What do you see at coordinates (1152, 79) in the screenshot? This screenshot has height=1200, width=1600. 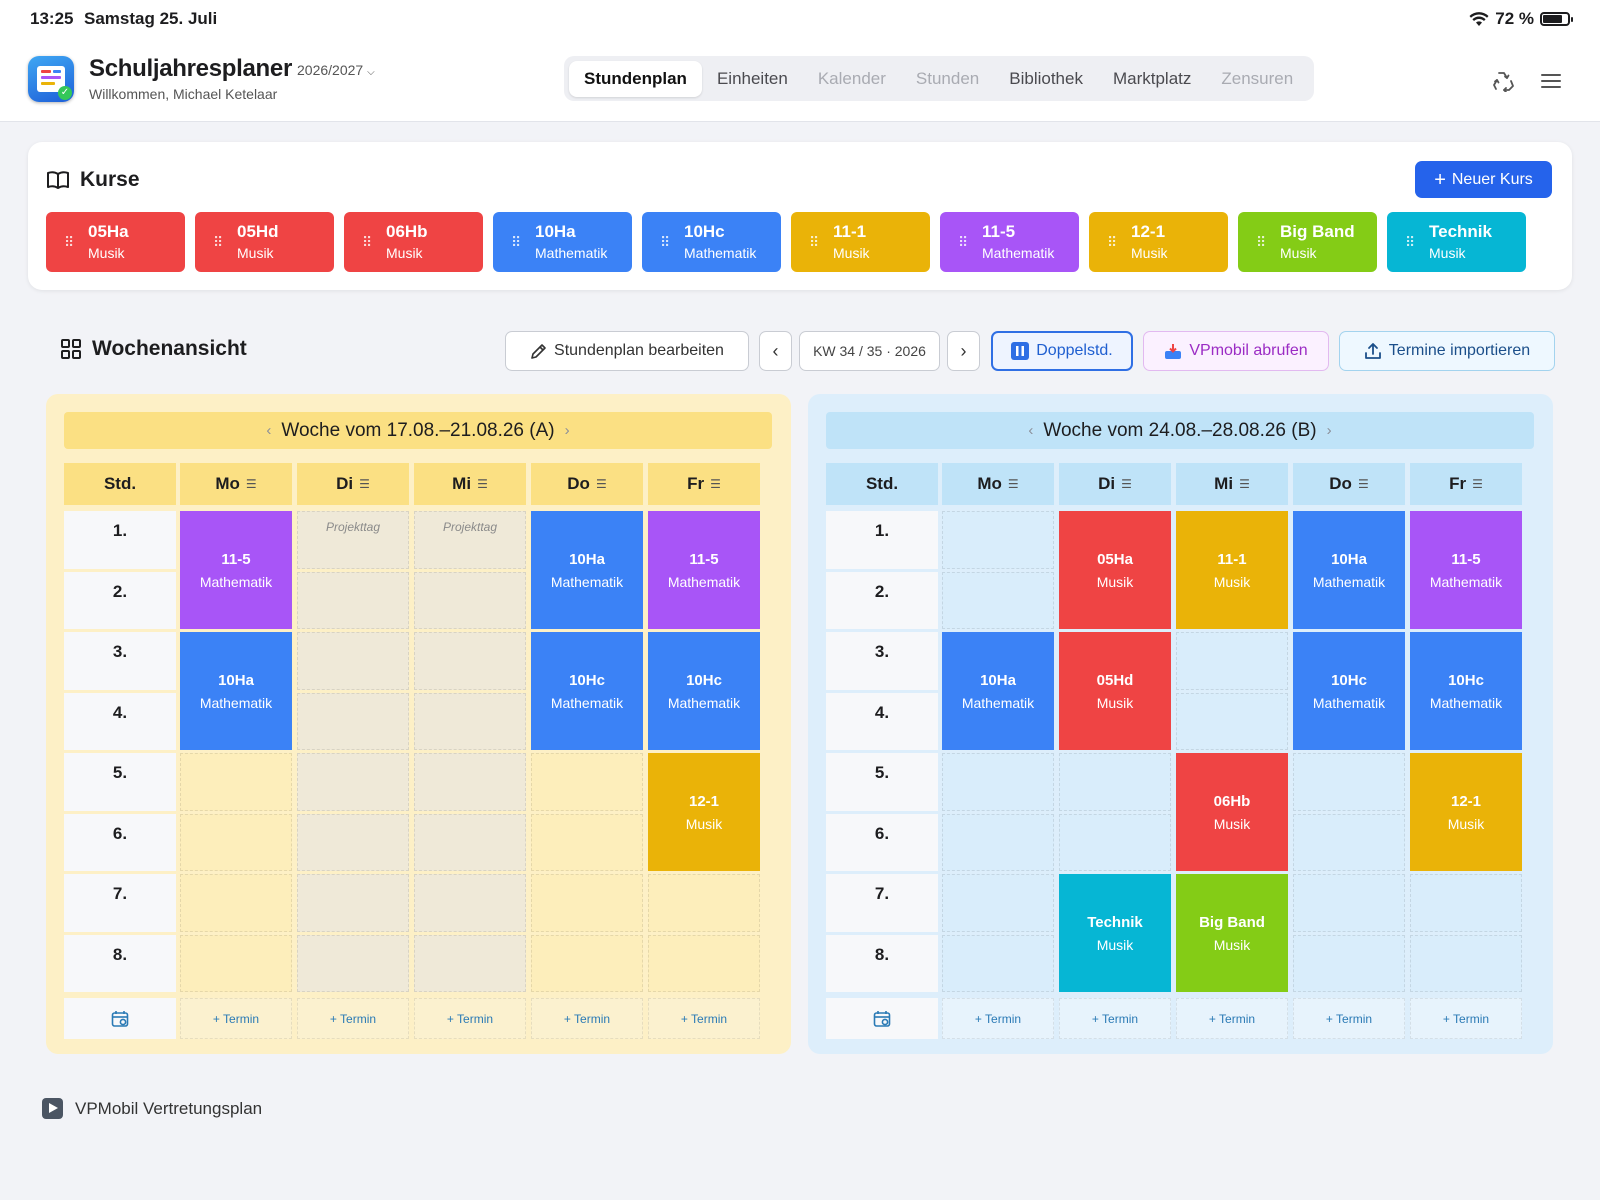 I see `tab-marktplatz: Marktplatz` at bounding box center [1152, 79].